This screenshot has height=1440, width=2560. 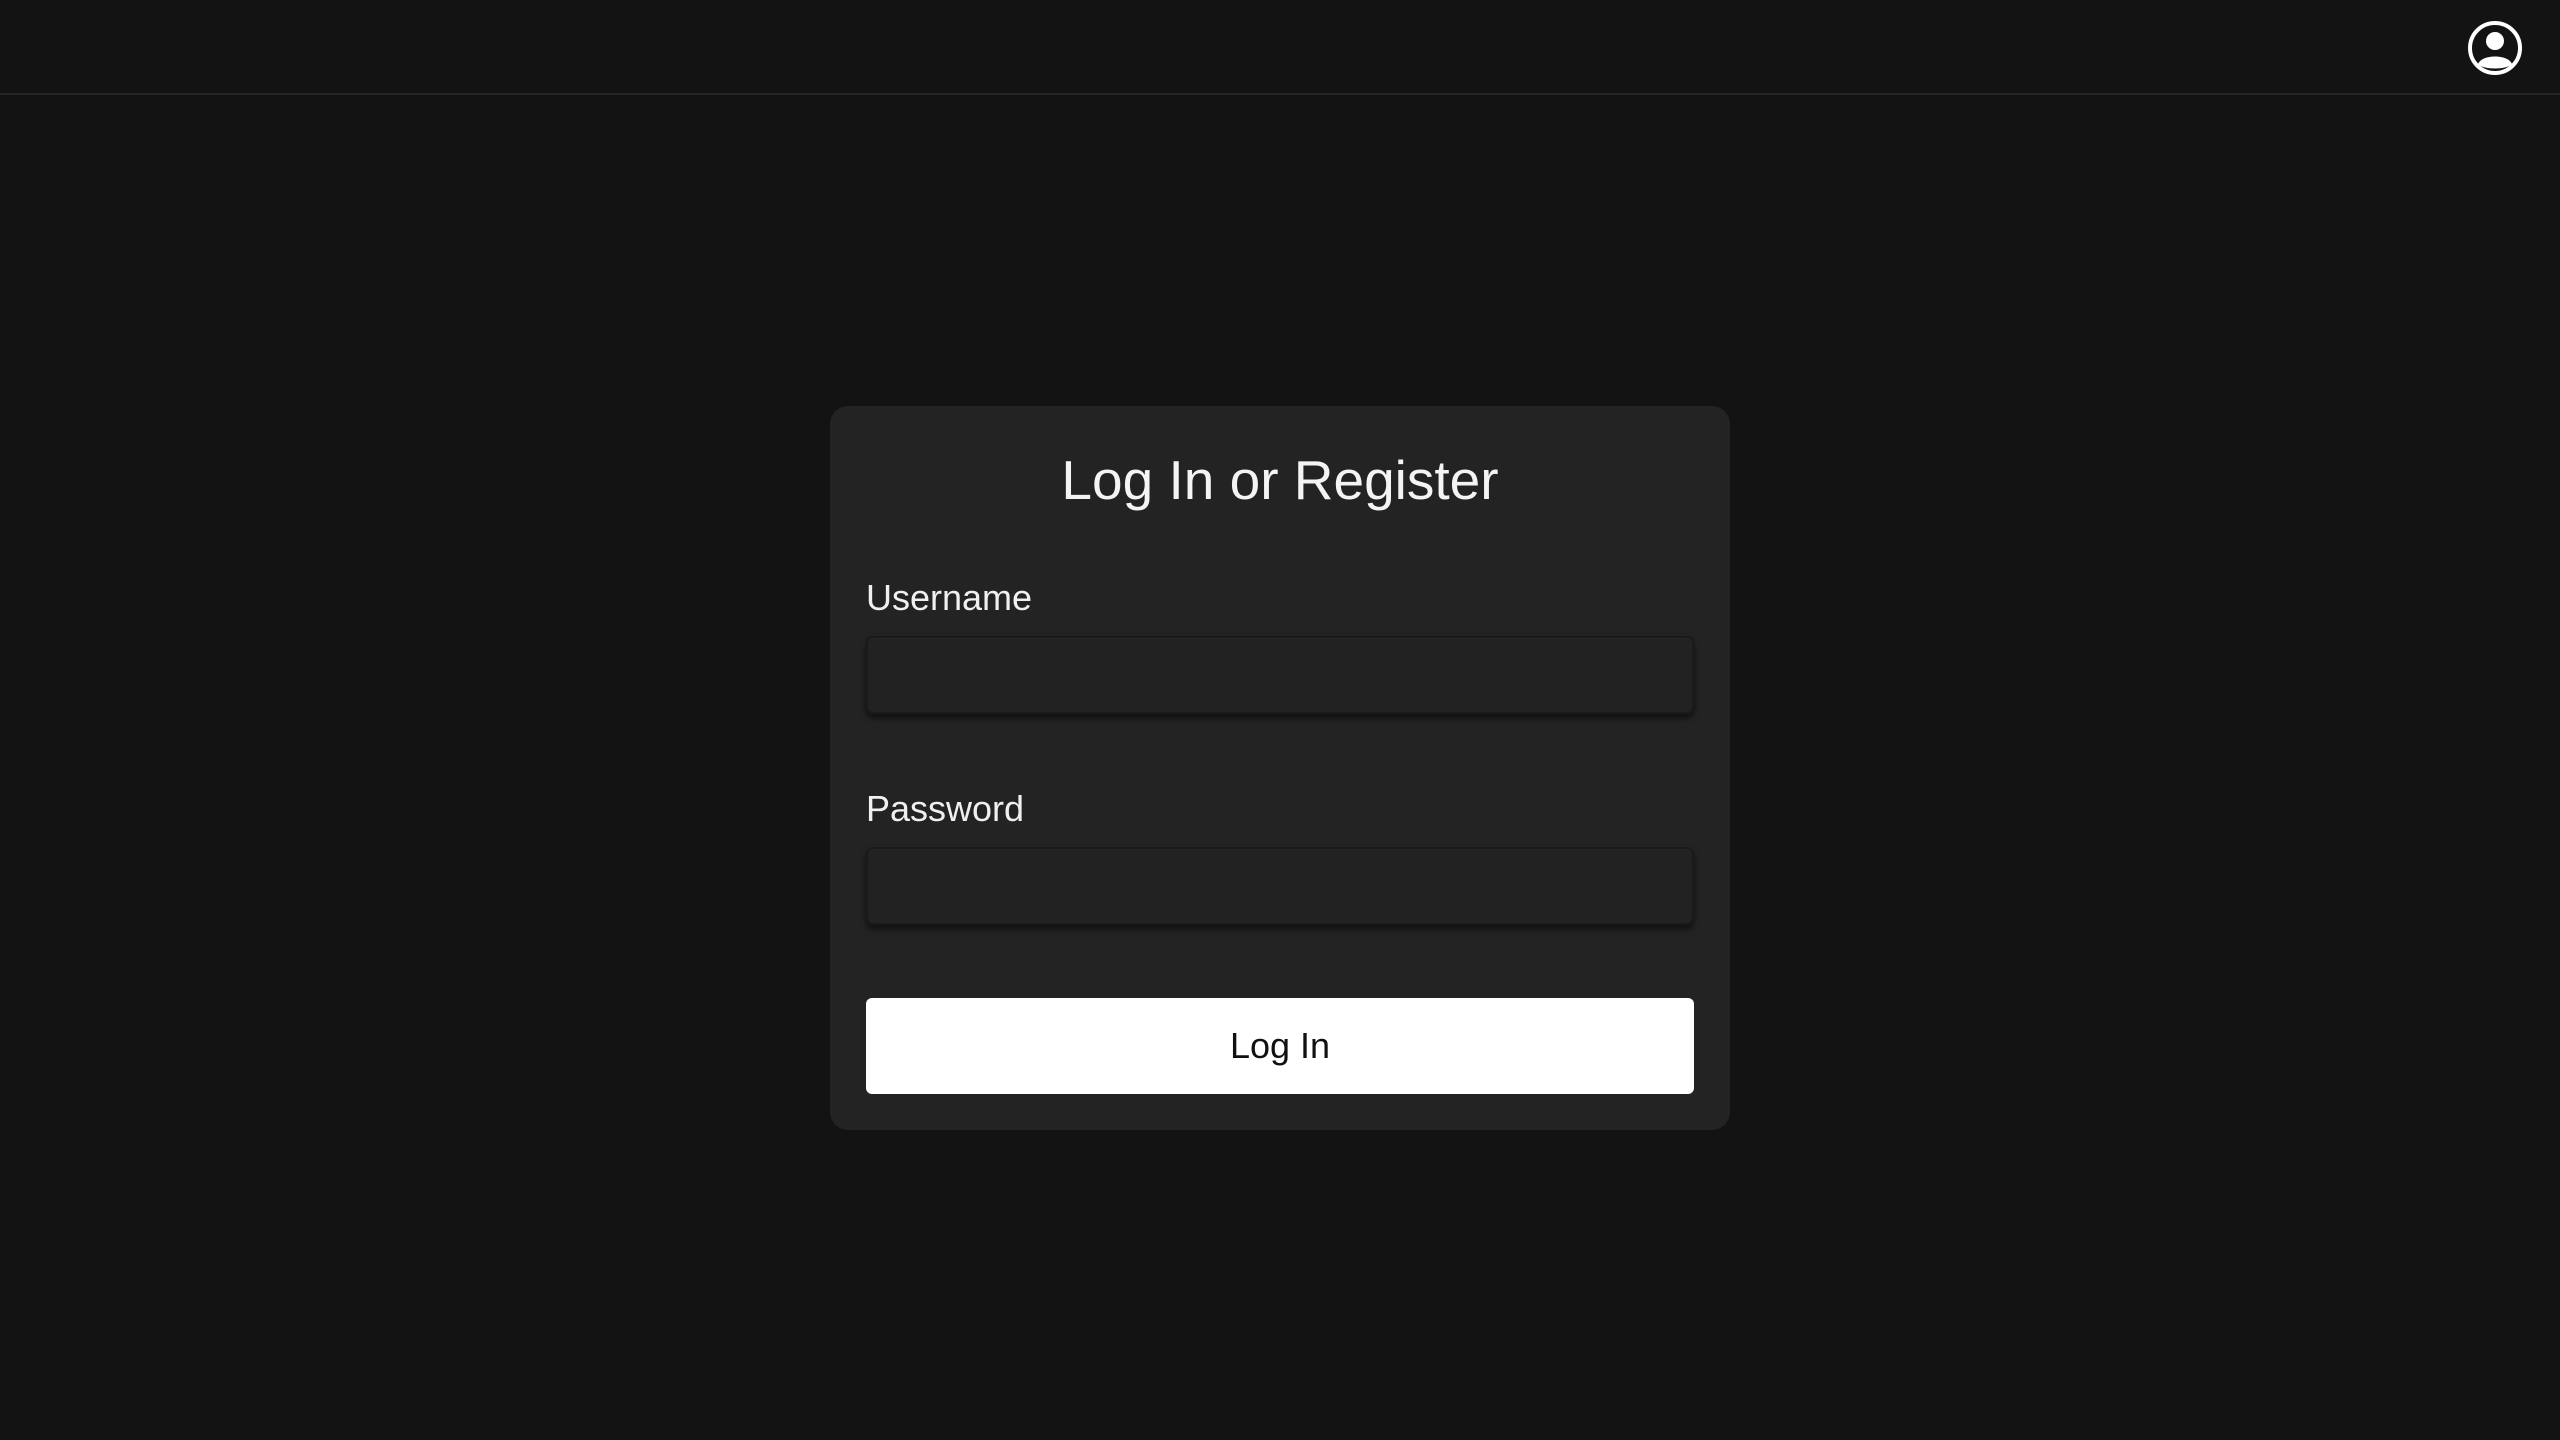 I want to click on username-label: Username, so click(x=949, y=597).